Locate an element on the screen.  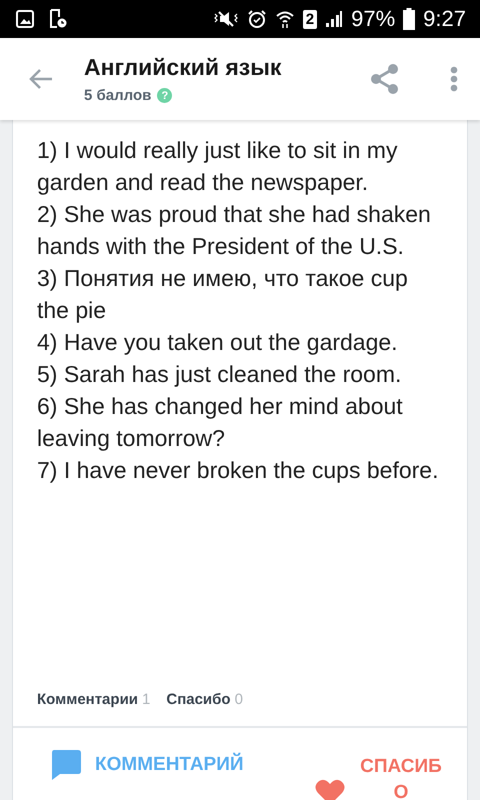
answer-line: 2) She was proud that she had shaken hands with the President of the U.S. is located at coordinates (234, 230).